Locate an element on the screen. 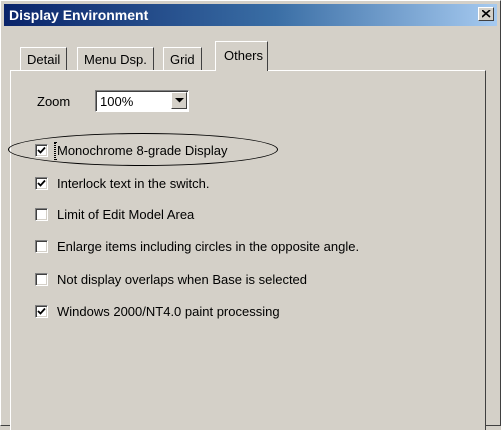 The width and height of the screenshot is (501, 430). zoom-value: 100% is located at coordinates (117, 101).